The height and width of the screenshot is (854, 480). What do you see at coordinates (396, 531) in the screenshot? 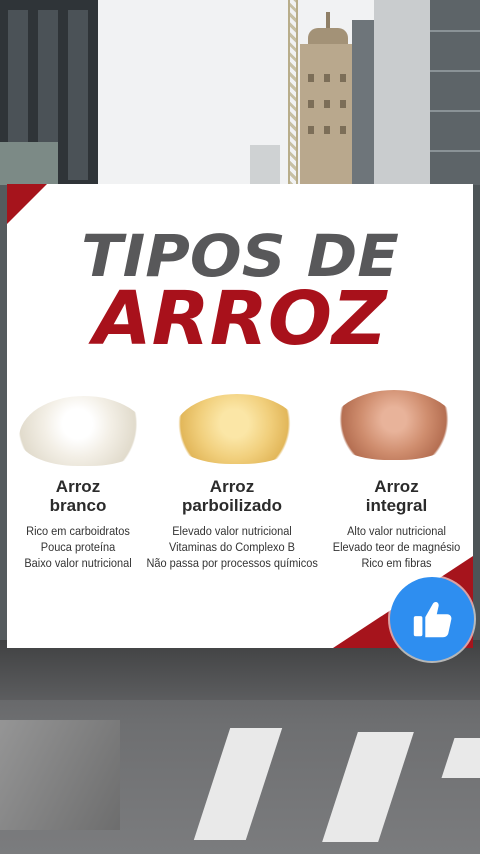
I see `rice-type-point: Alto valor nutricional` at bounding box center [396, 531].